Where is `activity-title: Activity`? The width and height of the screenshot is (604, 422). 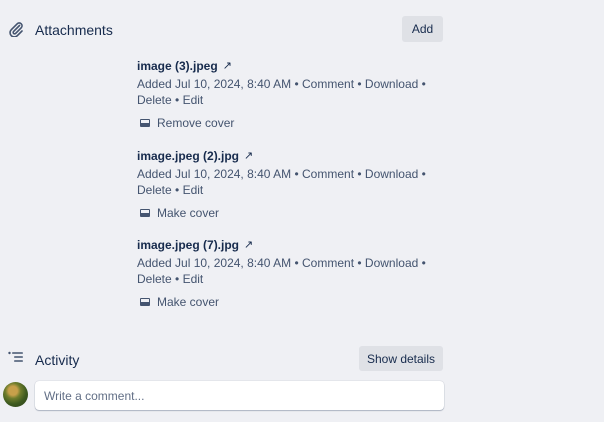
activity-title: Activity is located at coordinates (57, 360).